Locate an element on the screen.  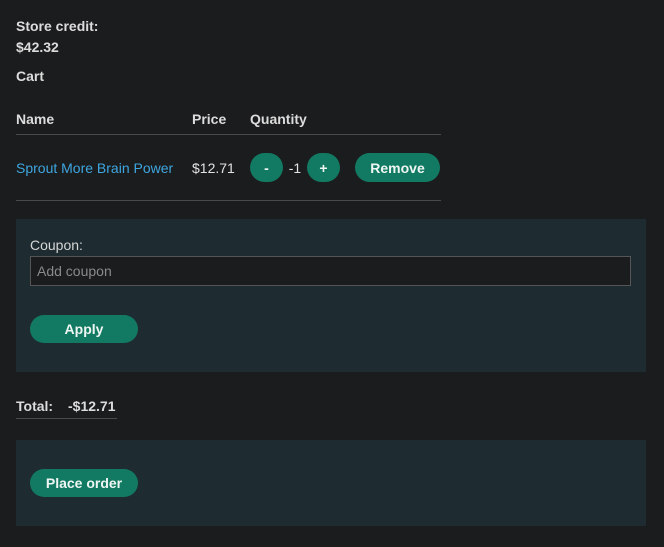
cart-title: Cart is located at coordinates (30, 76).